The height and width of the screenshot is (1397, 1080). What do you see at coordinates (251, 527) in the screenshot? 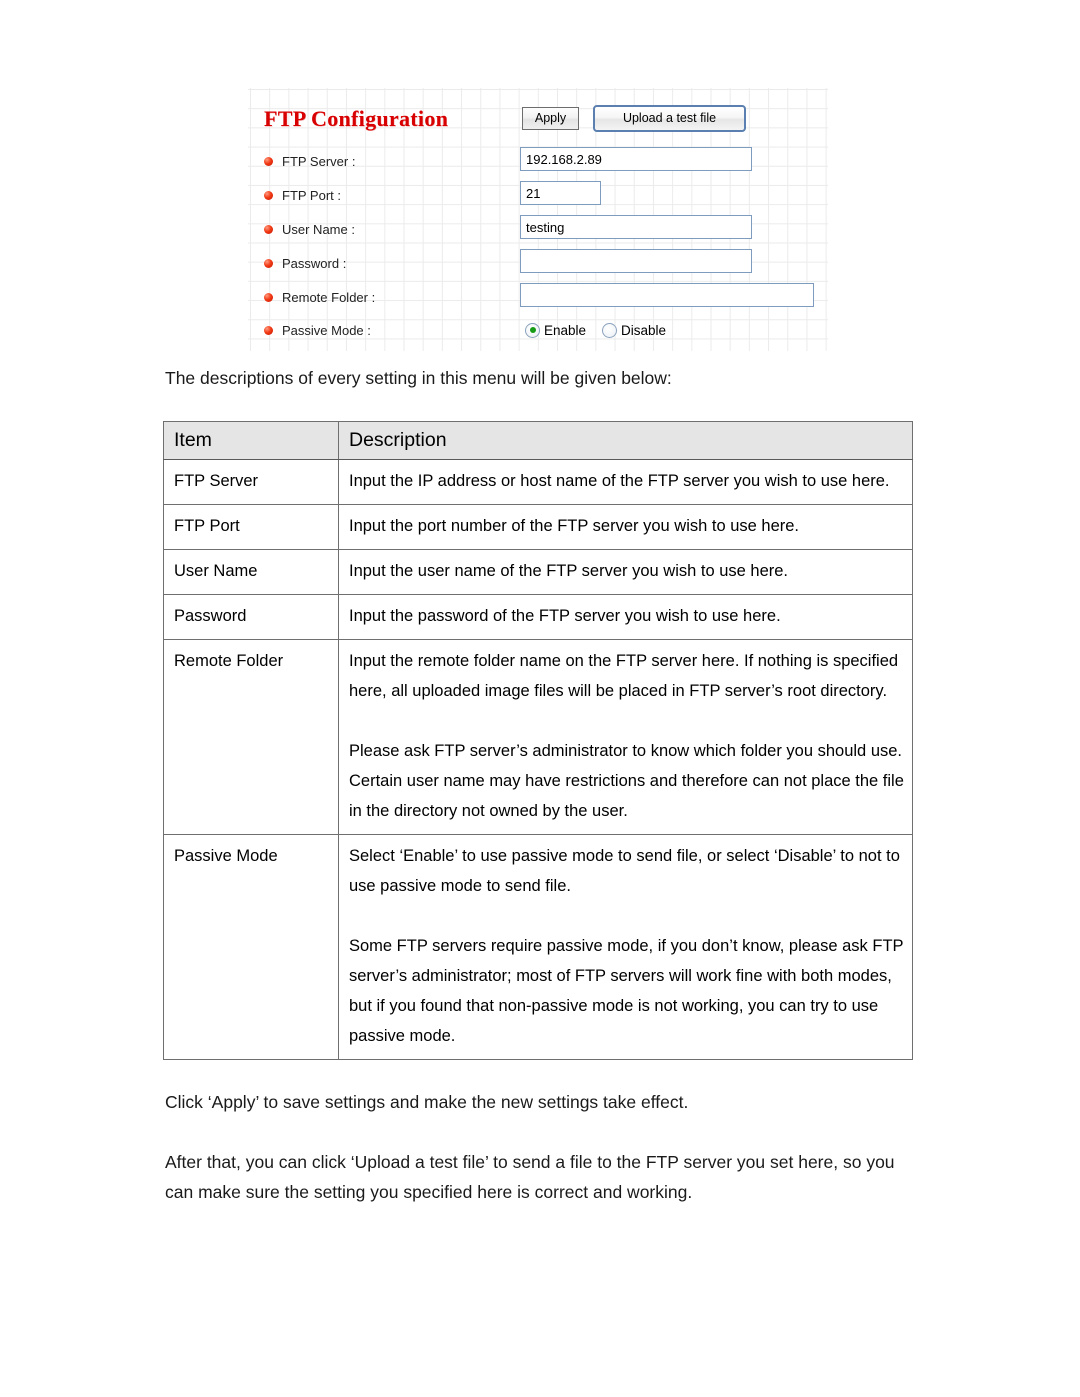
I see `table-cell-item: FTP Port` at bounding box center [251, 527].